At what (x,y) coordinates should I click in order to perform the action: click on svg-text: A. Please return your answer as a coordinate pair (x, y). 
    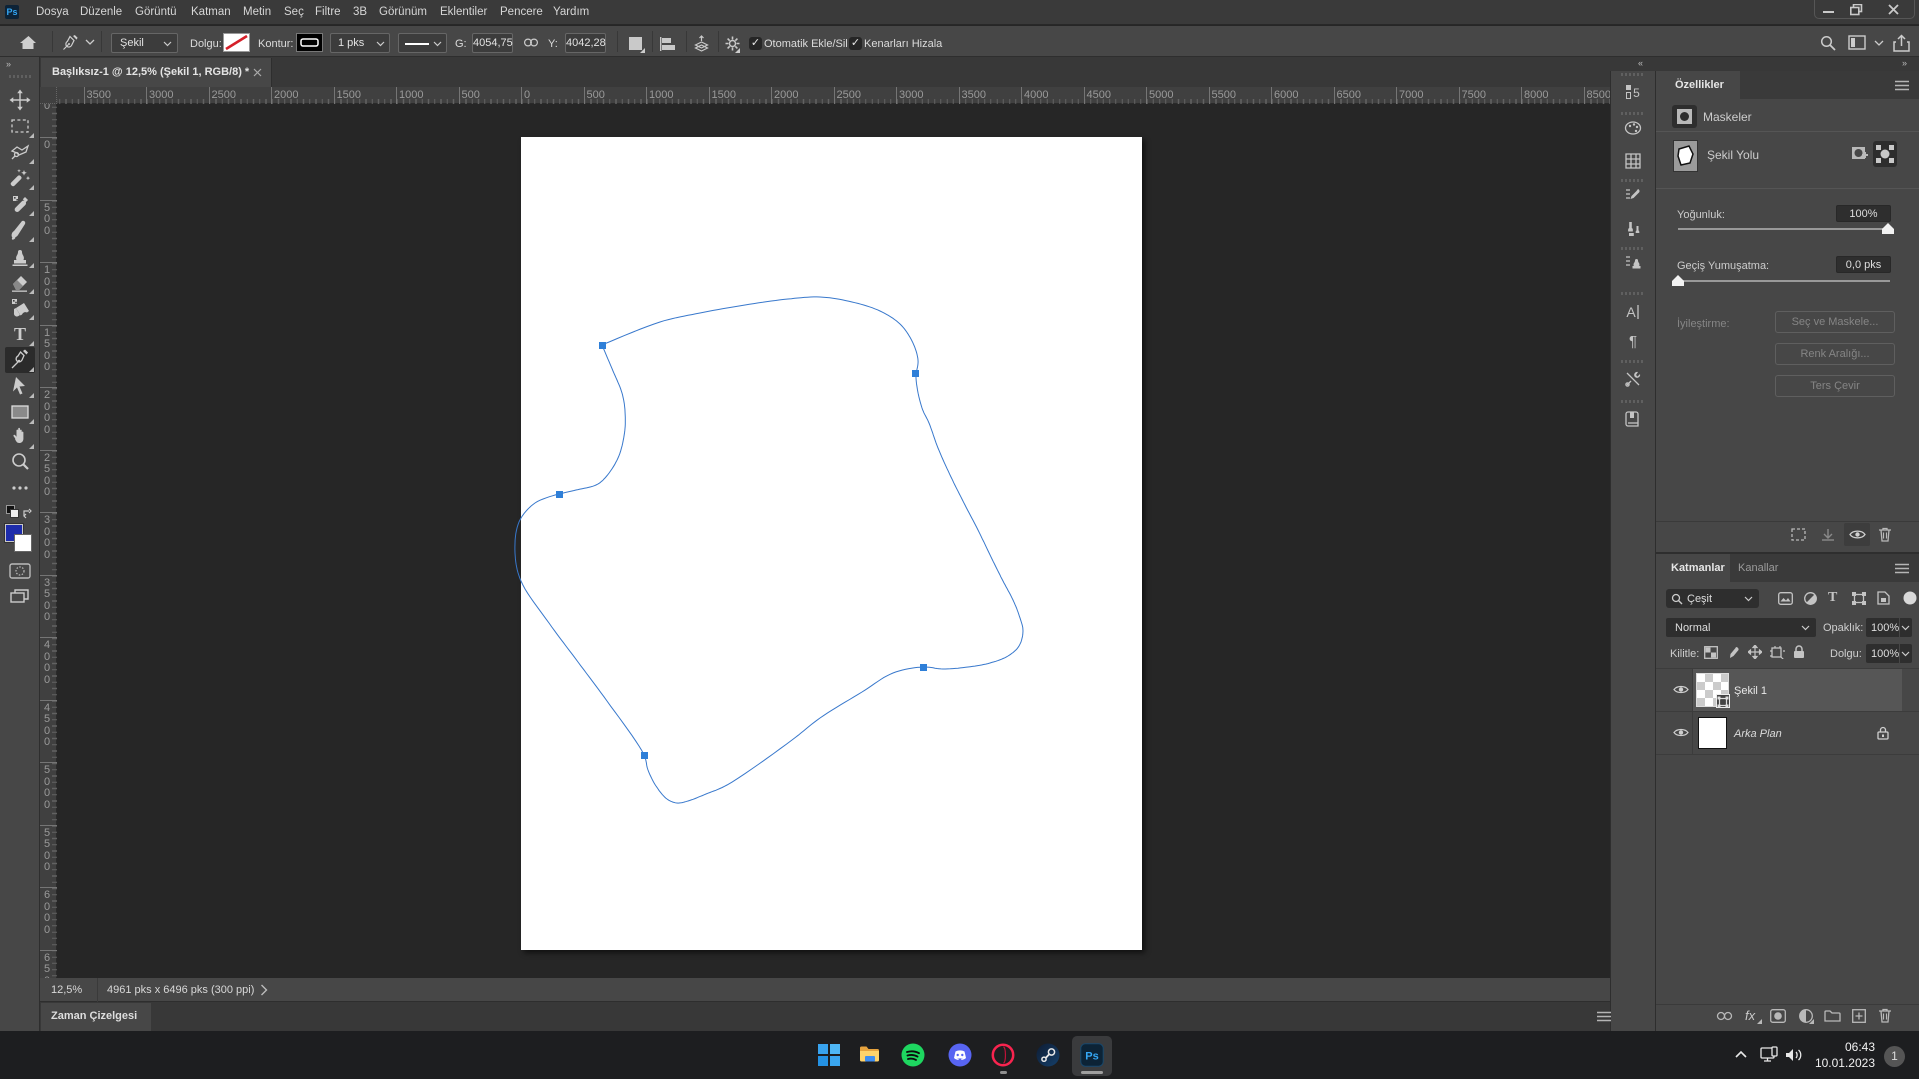
    Looking at the image, I should click on (1631, 312).